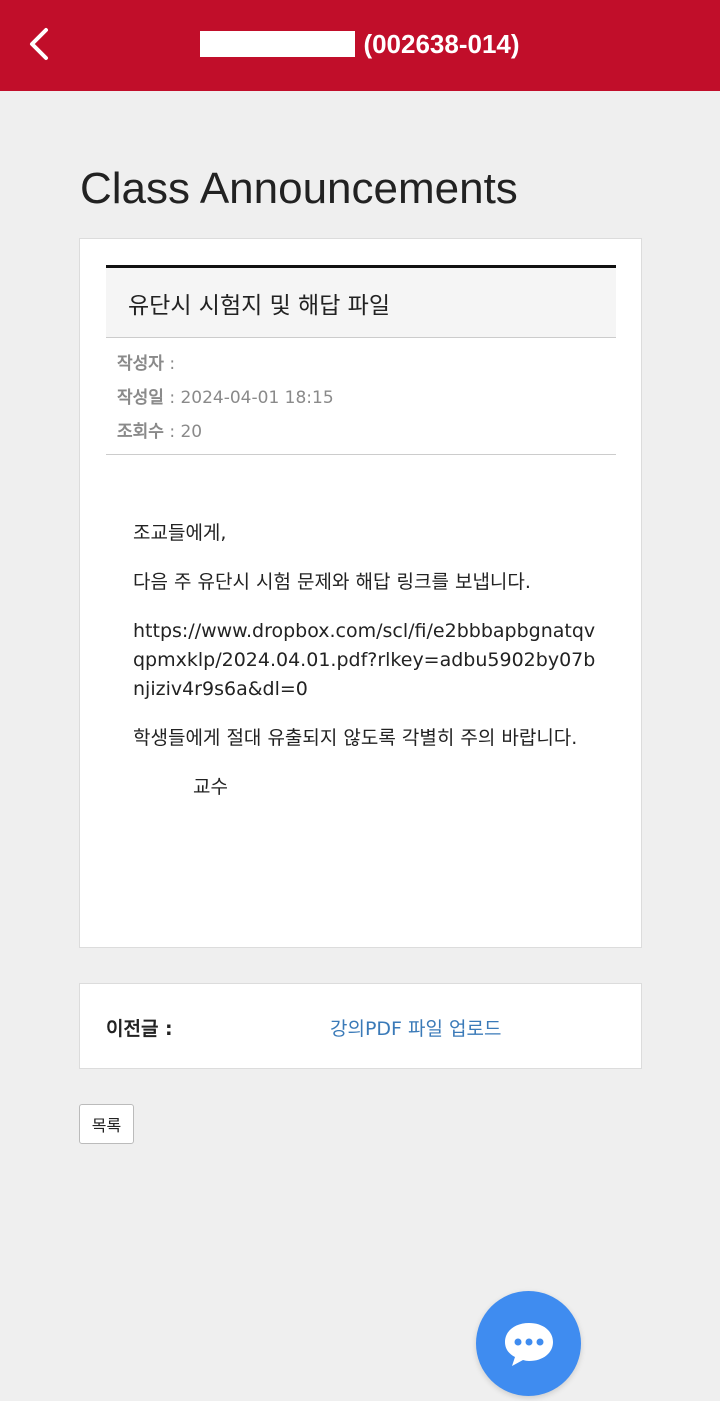 This screenshot has height=1401, width=720. I want to click on meta-views: 조회수 : 20, so click(160, 432).